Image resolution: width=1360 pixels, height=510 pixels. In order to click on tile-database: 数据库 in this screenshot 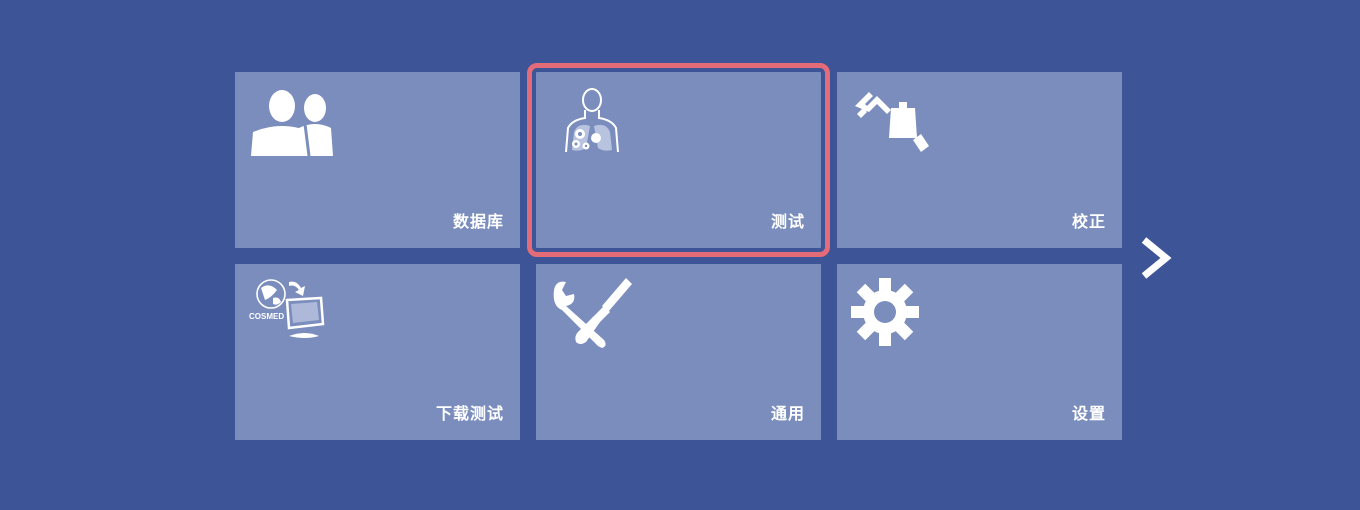, I will do `click(377, 160)`.